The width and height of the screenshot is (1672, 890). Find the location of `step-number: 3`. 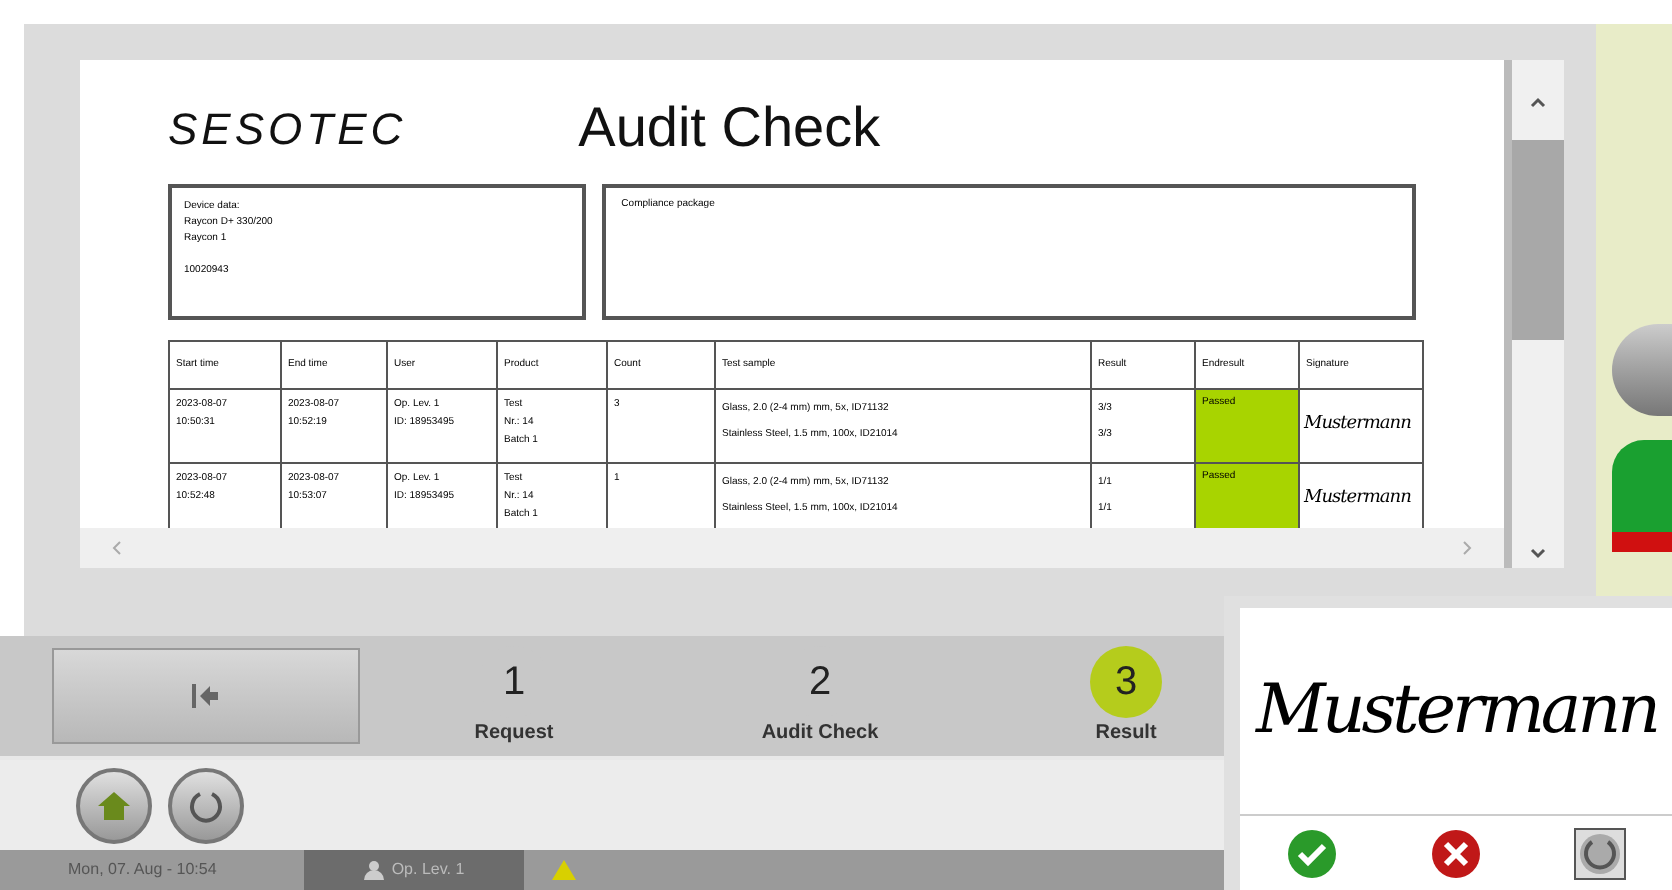

step-number: 3 is located at coordinates (1126, 681).